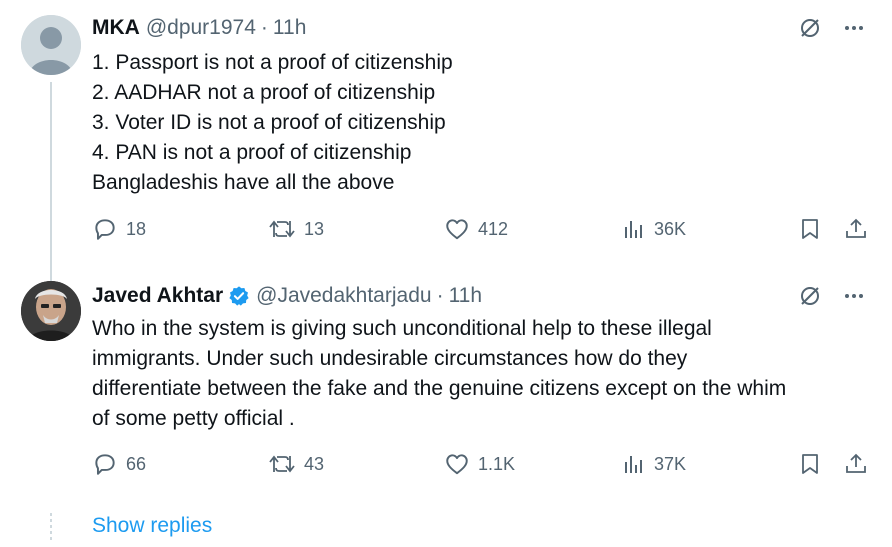 The image size is (892, 547). I want to click on retweet-button: 13, so click(296, 229).